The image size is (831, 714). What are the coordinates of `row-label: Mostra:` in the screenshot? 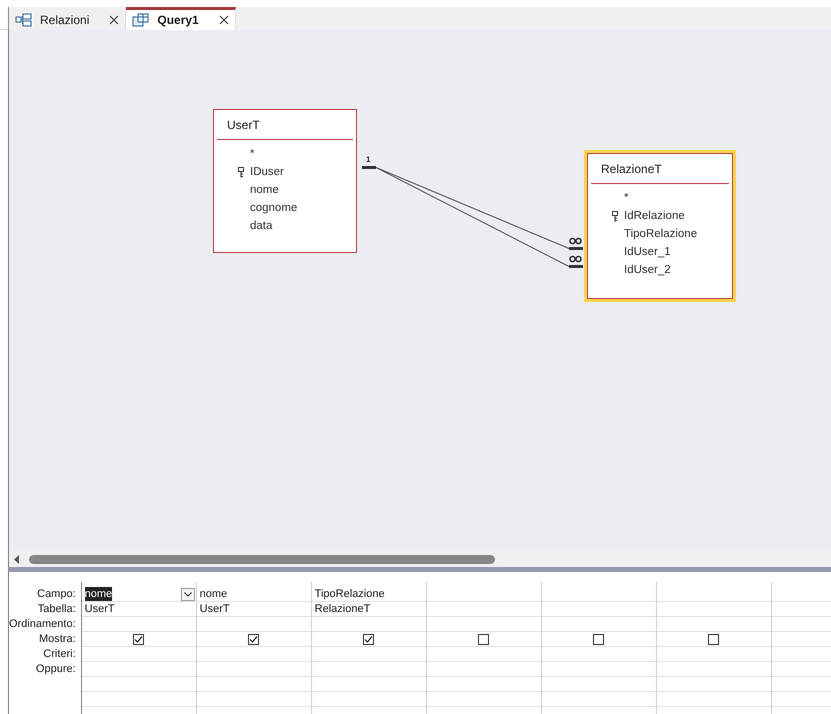 It's located at (57, 639).